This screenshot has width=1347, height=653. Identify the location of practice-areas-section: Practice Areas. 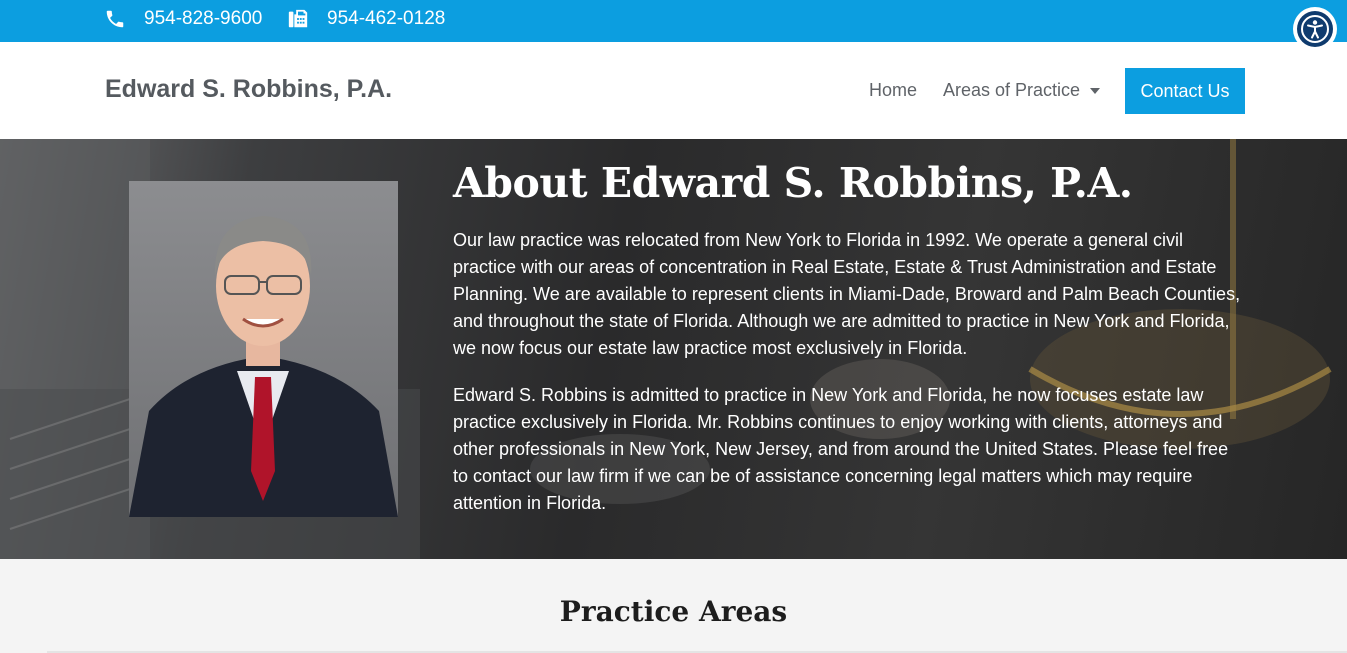
(673, 606).